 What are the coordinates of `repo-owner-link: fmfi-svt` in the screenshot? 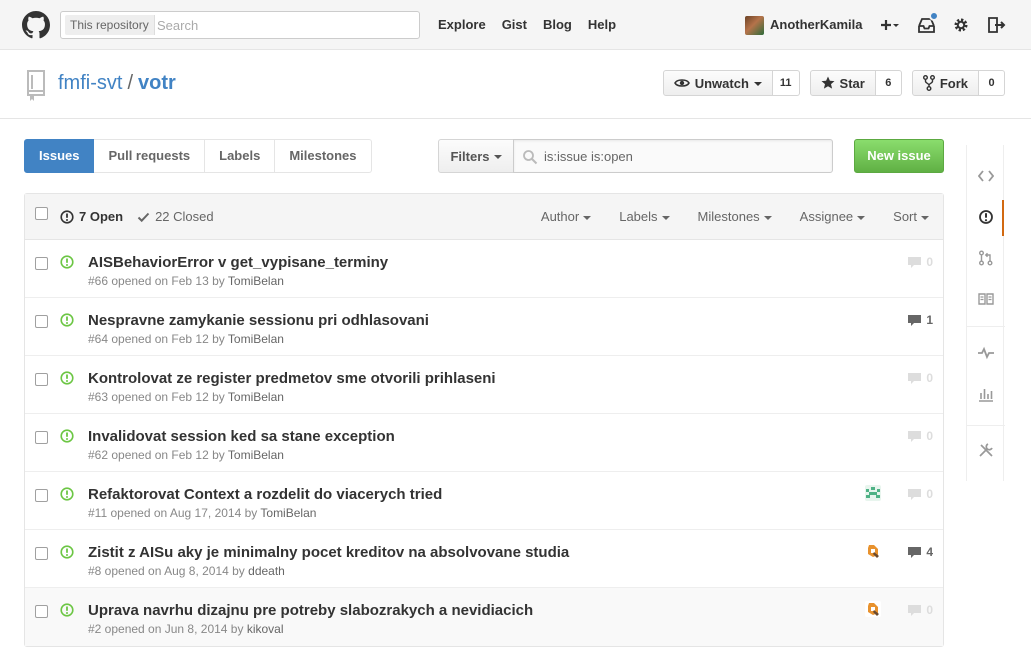 It's located at (90, 83).